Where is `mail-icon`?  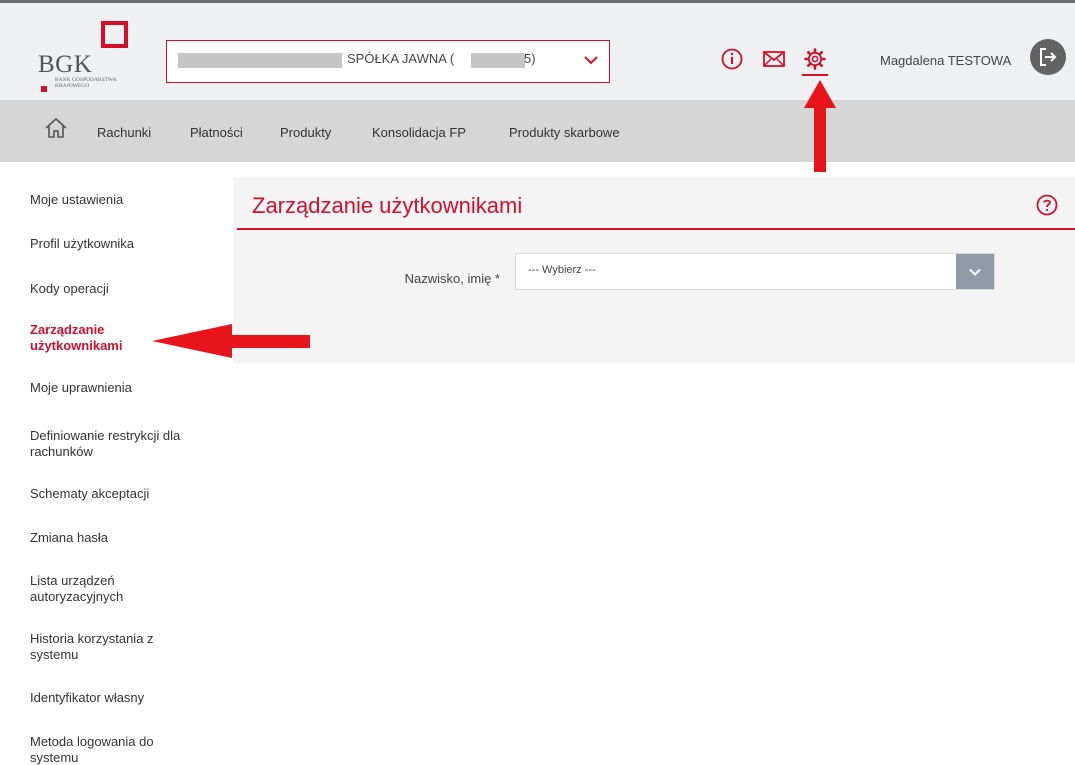
mail-icon is located at coordinates (774, 59).